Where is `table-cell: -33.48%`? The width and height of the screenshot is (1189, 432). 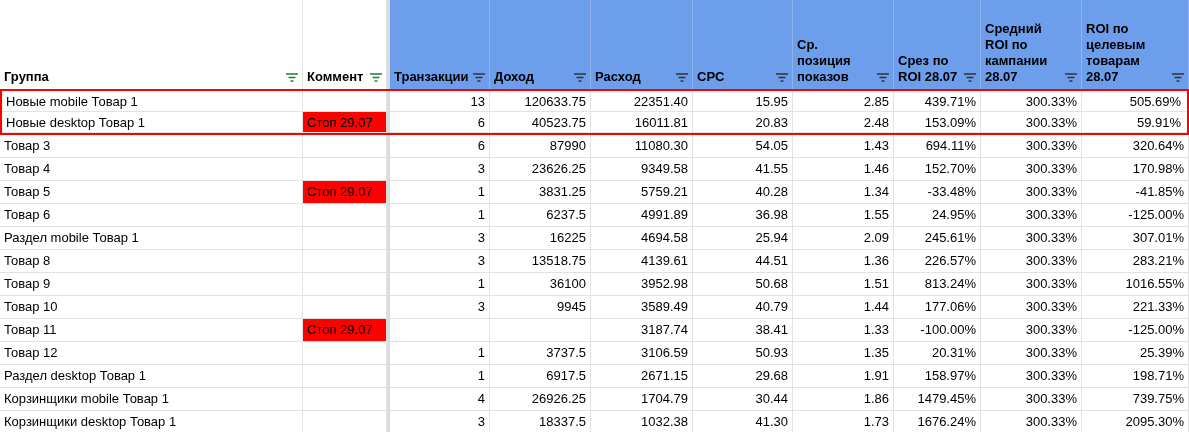
table-cell: -33.48% is located at coordinates (937, 192).